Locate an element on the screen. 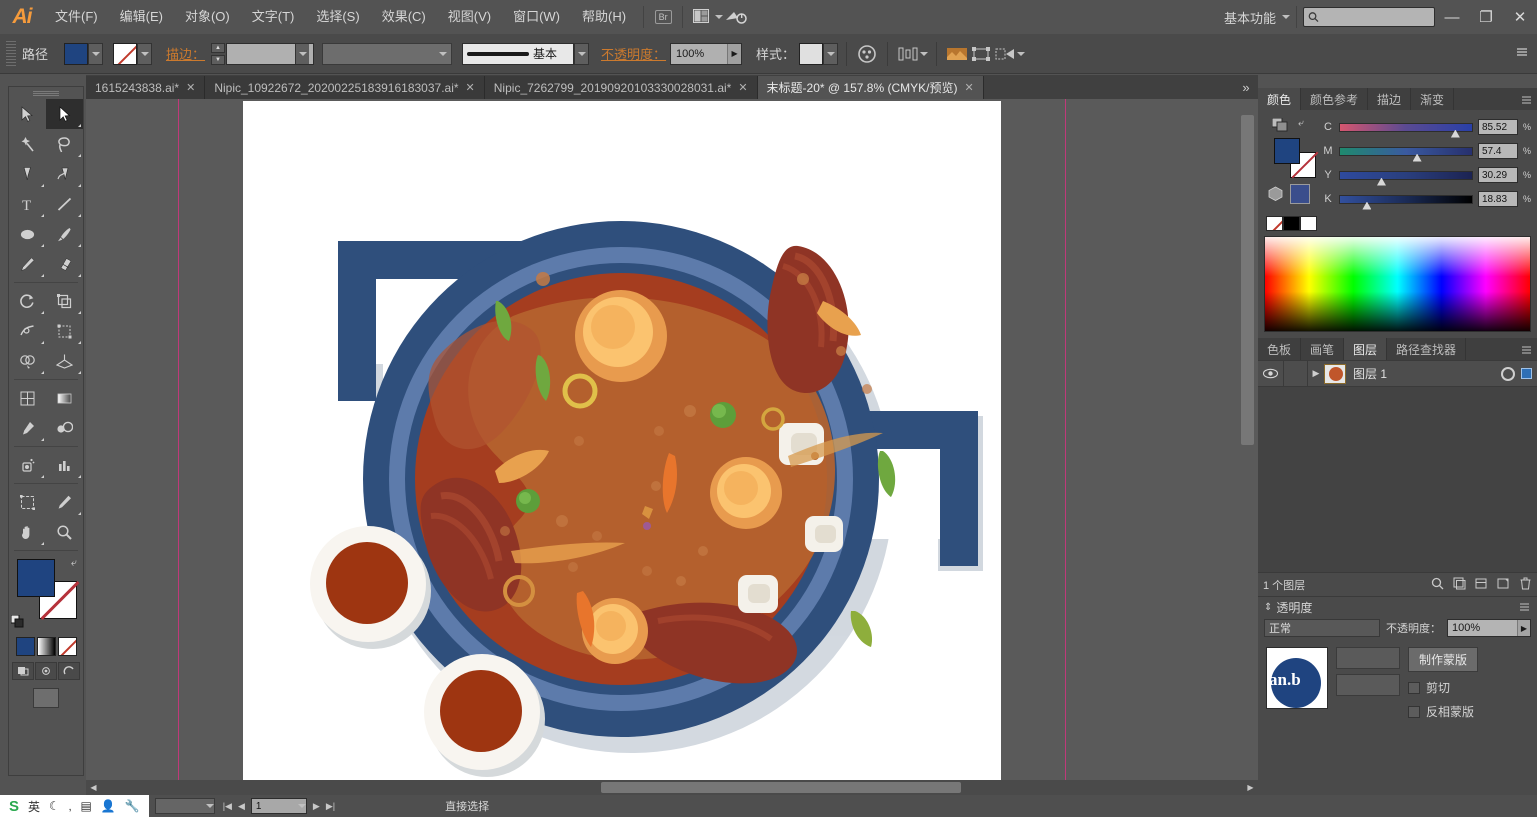 The image size is (1537, 817). black-swatch is located at coordinates (1291, 223).